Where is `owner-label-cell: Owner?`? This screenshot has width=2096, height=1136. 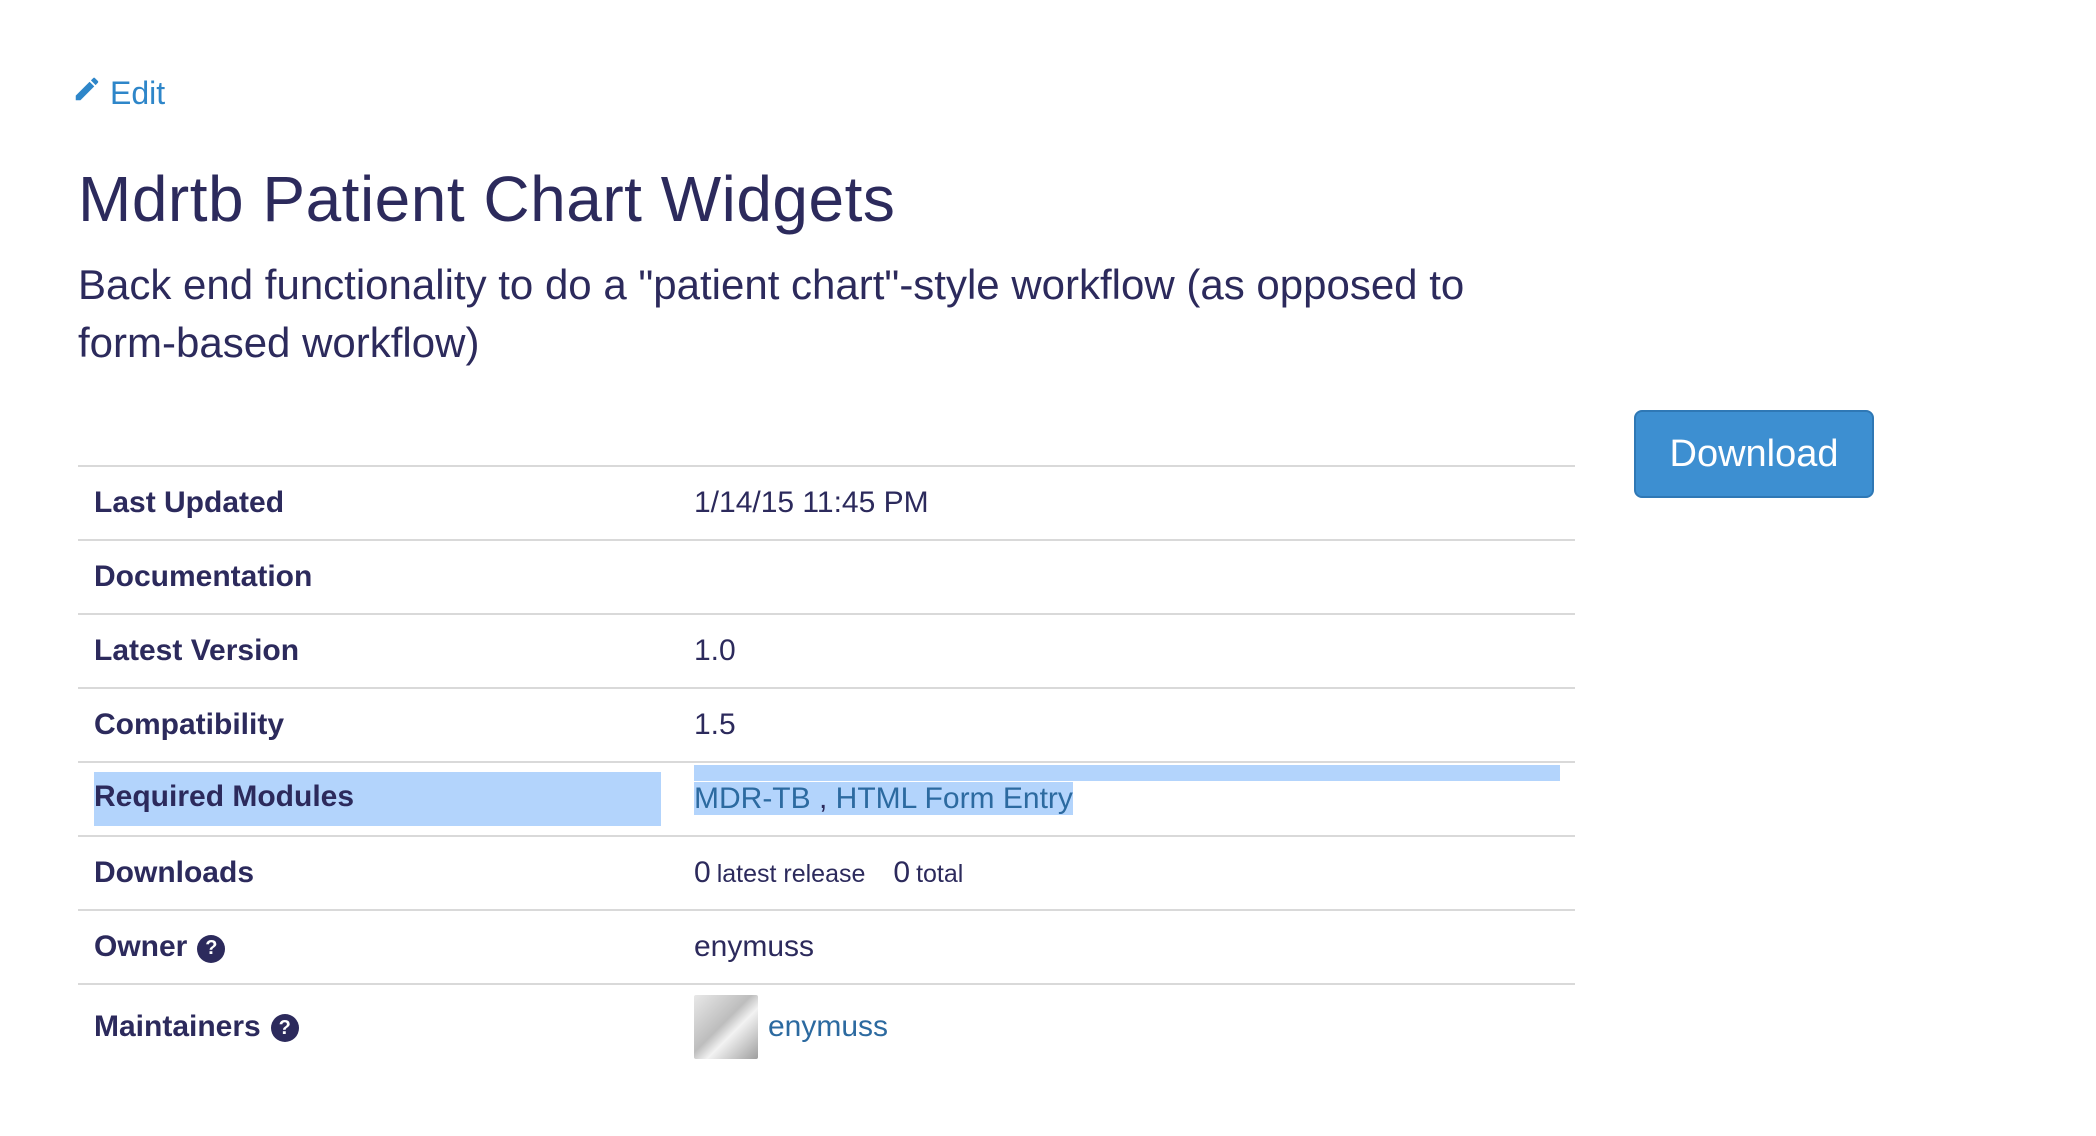 owner-label-cell: Owner? is located at coordinates (378, 947).